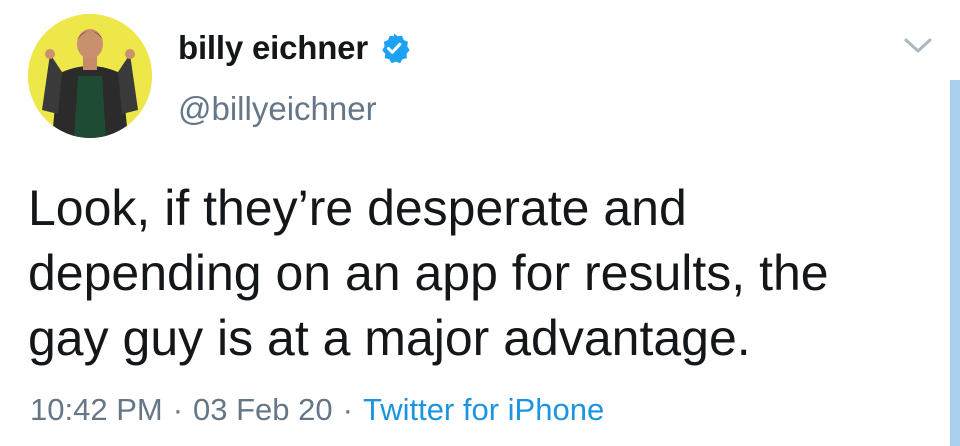  What do you see at coordinates (483, 410) in the screenshot?
I see `tweet-source-link: Twitter for iPhone` at bounding box center [483, 410].